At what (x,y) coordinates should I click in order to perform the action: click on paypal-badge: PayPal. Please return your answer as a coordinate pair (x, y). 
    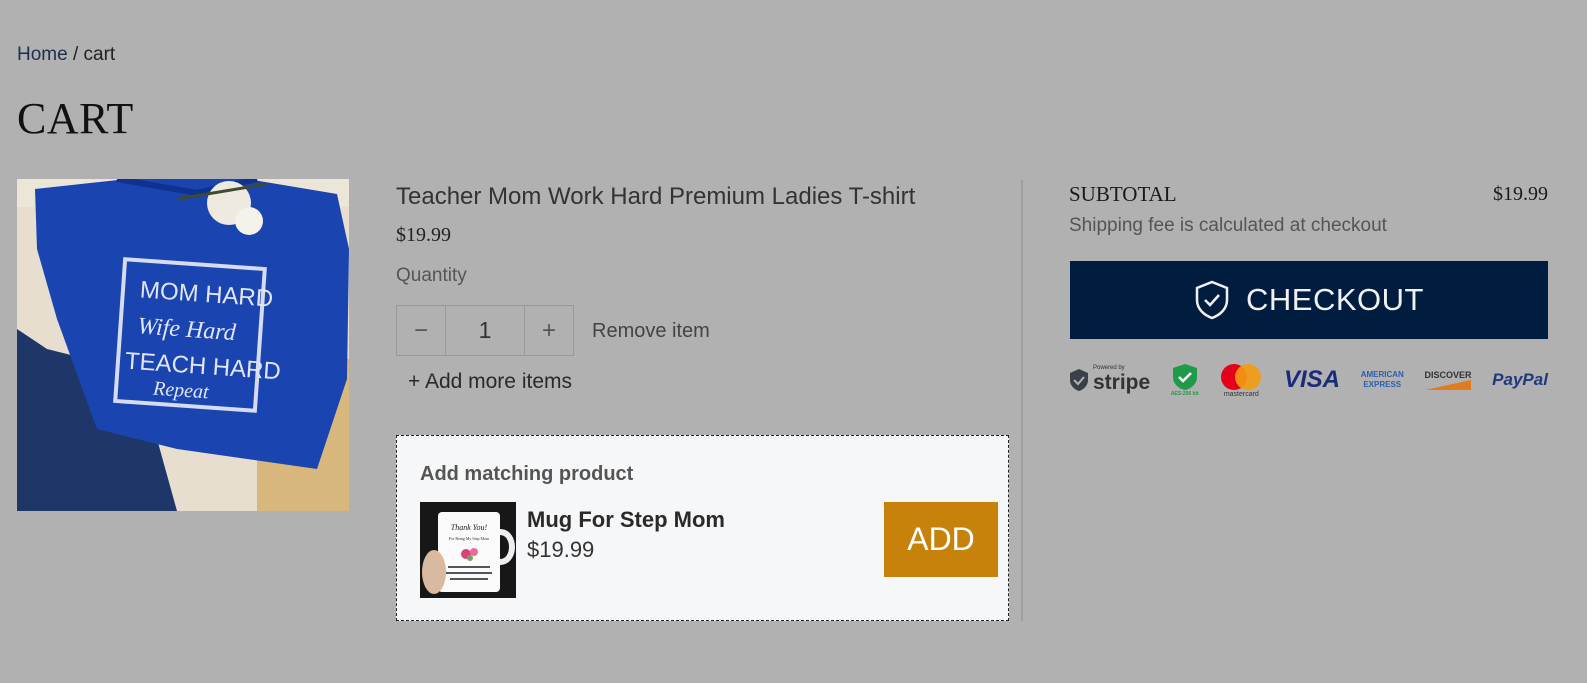
    Looking at the image, I should click on (1520, 379).